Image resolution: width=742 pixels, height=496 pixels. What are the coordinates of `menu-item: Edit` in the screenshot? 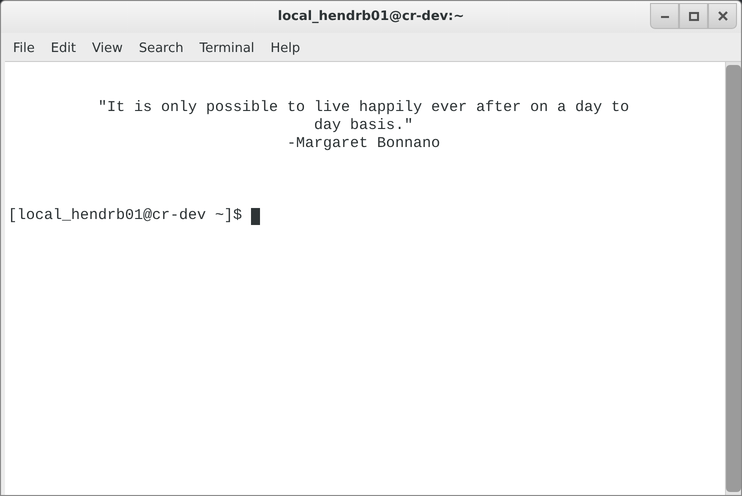 It's located at (63, 48).